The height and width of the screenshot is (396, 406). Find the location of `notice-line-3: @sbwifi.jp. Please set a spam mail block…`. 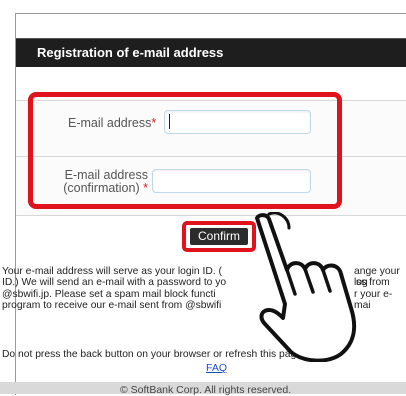

notice-line-3: @sbwifi.jp. Please set a spam mail block… is located at coordinates (109, 294).